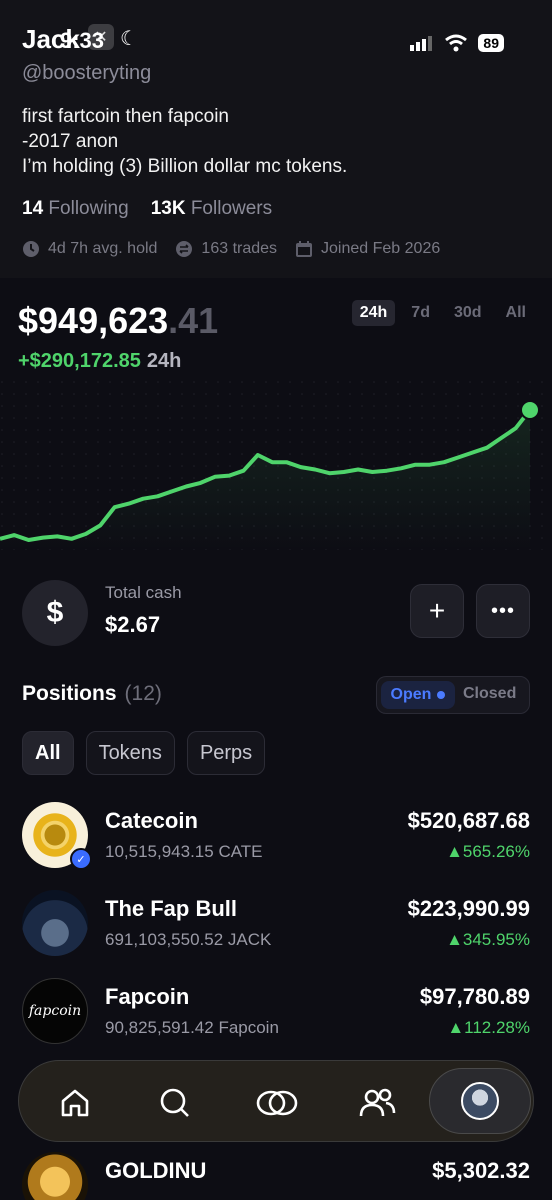  I want to click on toggle-closed: Closed, so click(489, 694).